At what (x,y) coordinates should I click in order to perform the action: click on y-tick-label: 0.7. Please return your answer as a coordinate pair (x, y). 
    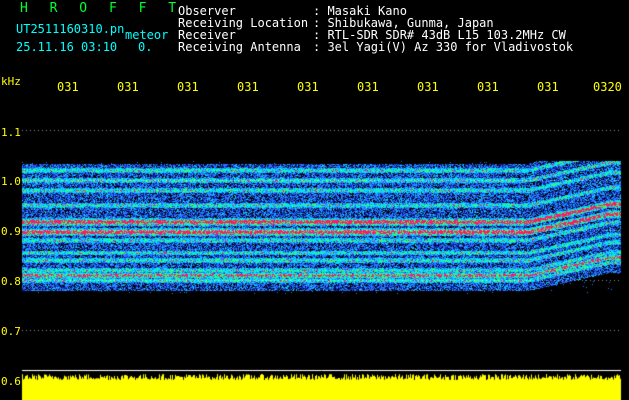
    Looking at the image, I should click on (11, 331).